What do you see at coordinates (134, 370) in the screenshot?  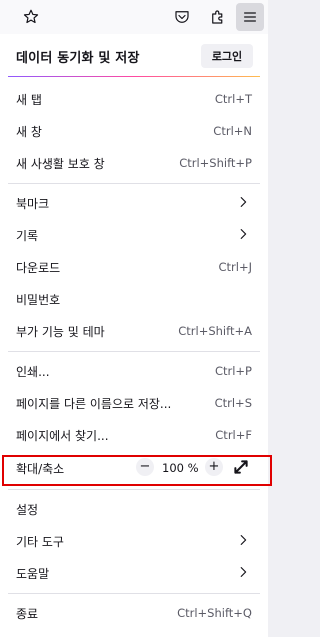 I see `menu-item-print: 인쇄... Ctrl+P` at bounding box center [134, 370].